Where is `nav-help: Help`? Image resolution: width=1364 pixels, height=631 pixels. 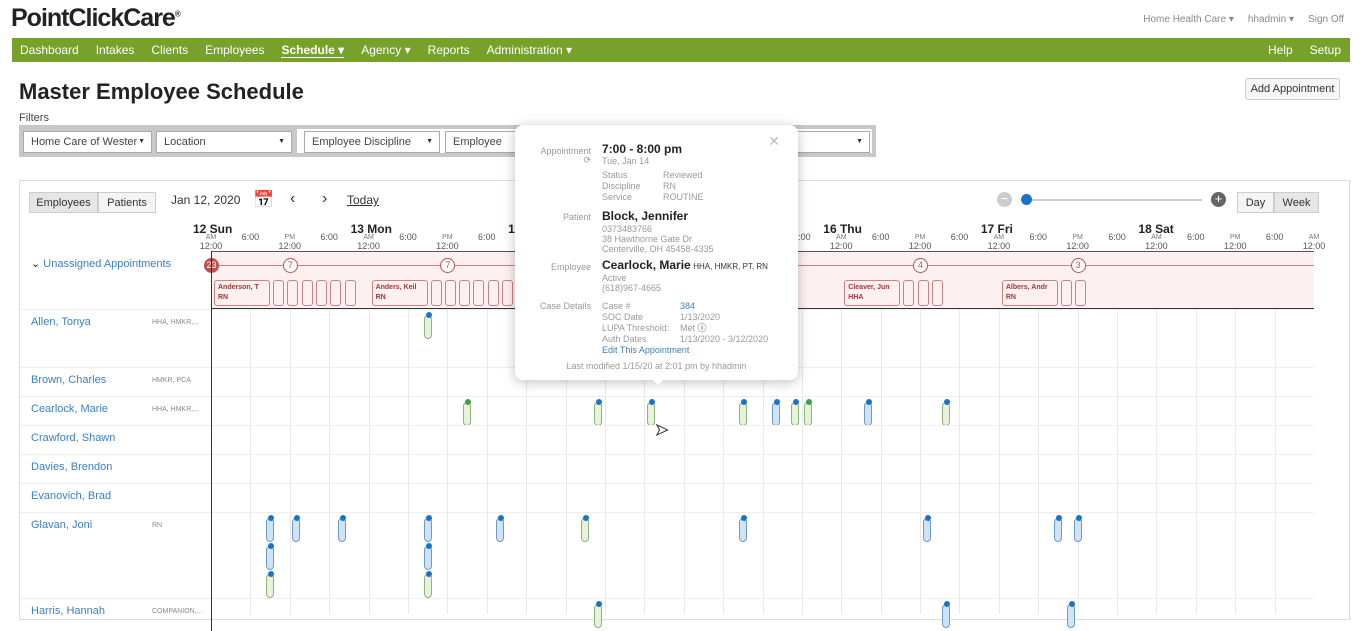 nav-help: Help is located at coordinates (1280, 50).